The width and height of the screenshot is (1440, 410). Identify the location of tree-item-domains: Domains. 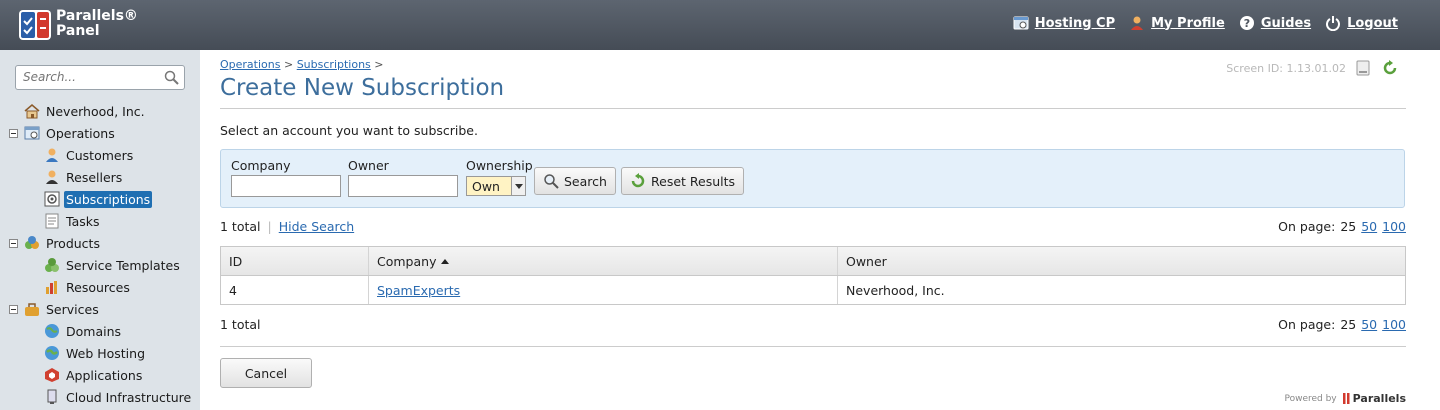
(100, 331).